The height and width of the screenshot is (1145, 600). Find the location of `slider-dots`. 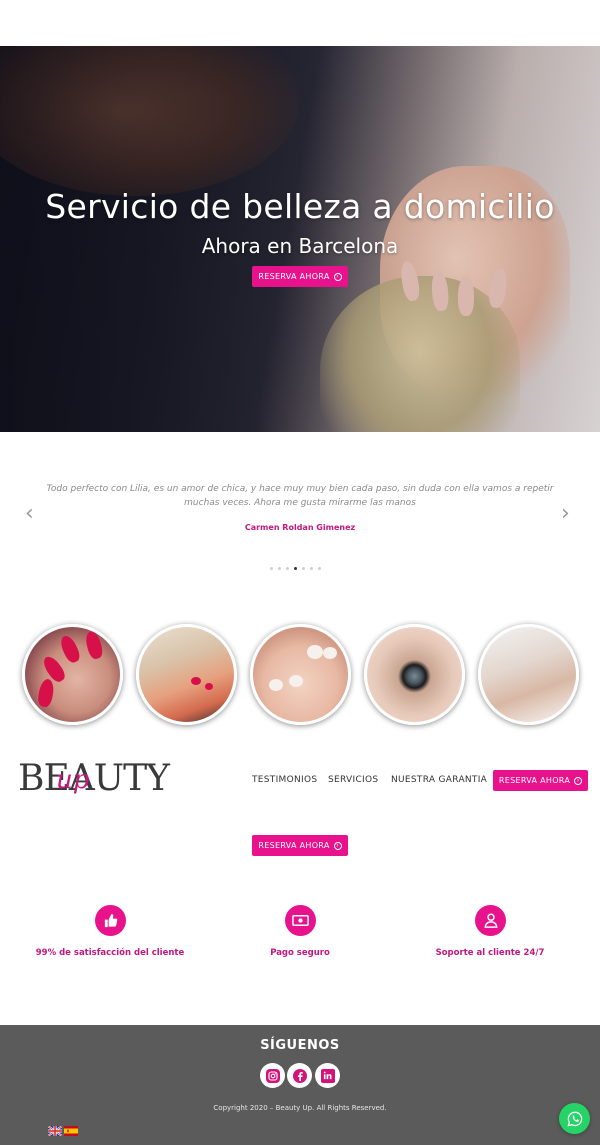

slider-dots is located at coordinates (295, 568).